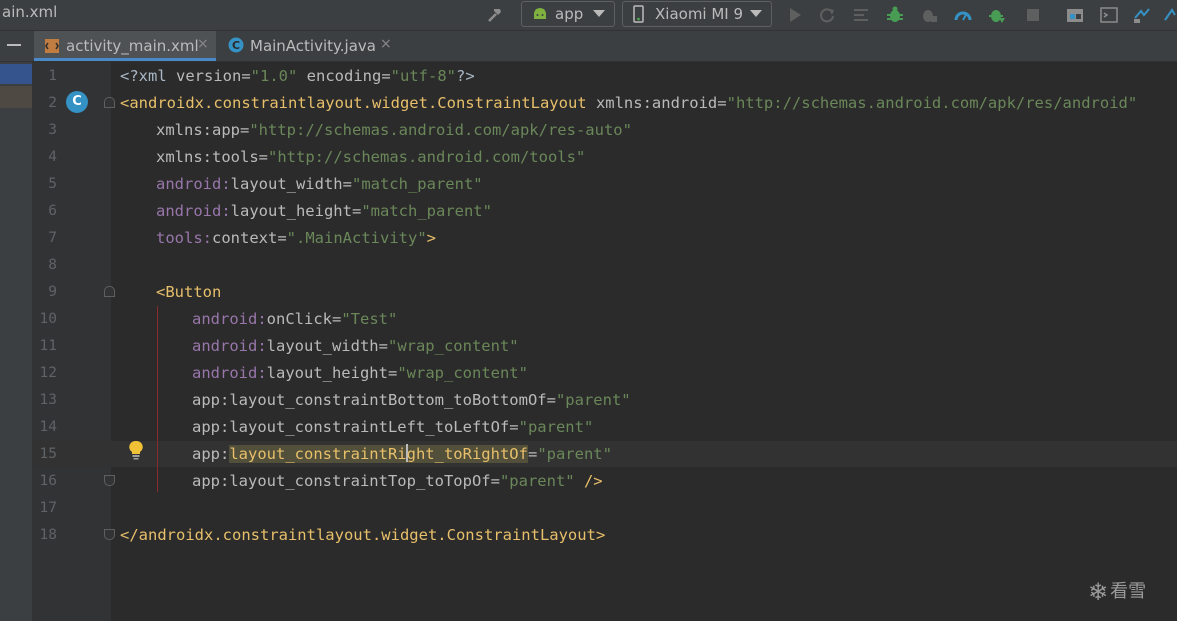  Describe the element at coordinates (52, 157) in the screenshot. I see `line-number: 4` at that location.